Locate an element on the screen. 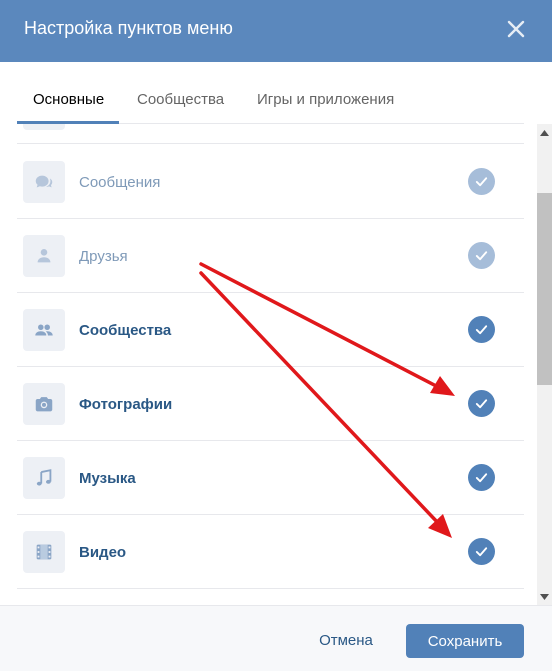 The image size is (552, 671). tab-bar: Основные Сообщества Игры и приложения is located at coordinates (276, 93).